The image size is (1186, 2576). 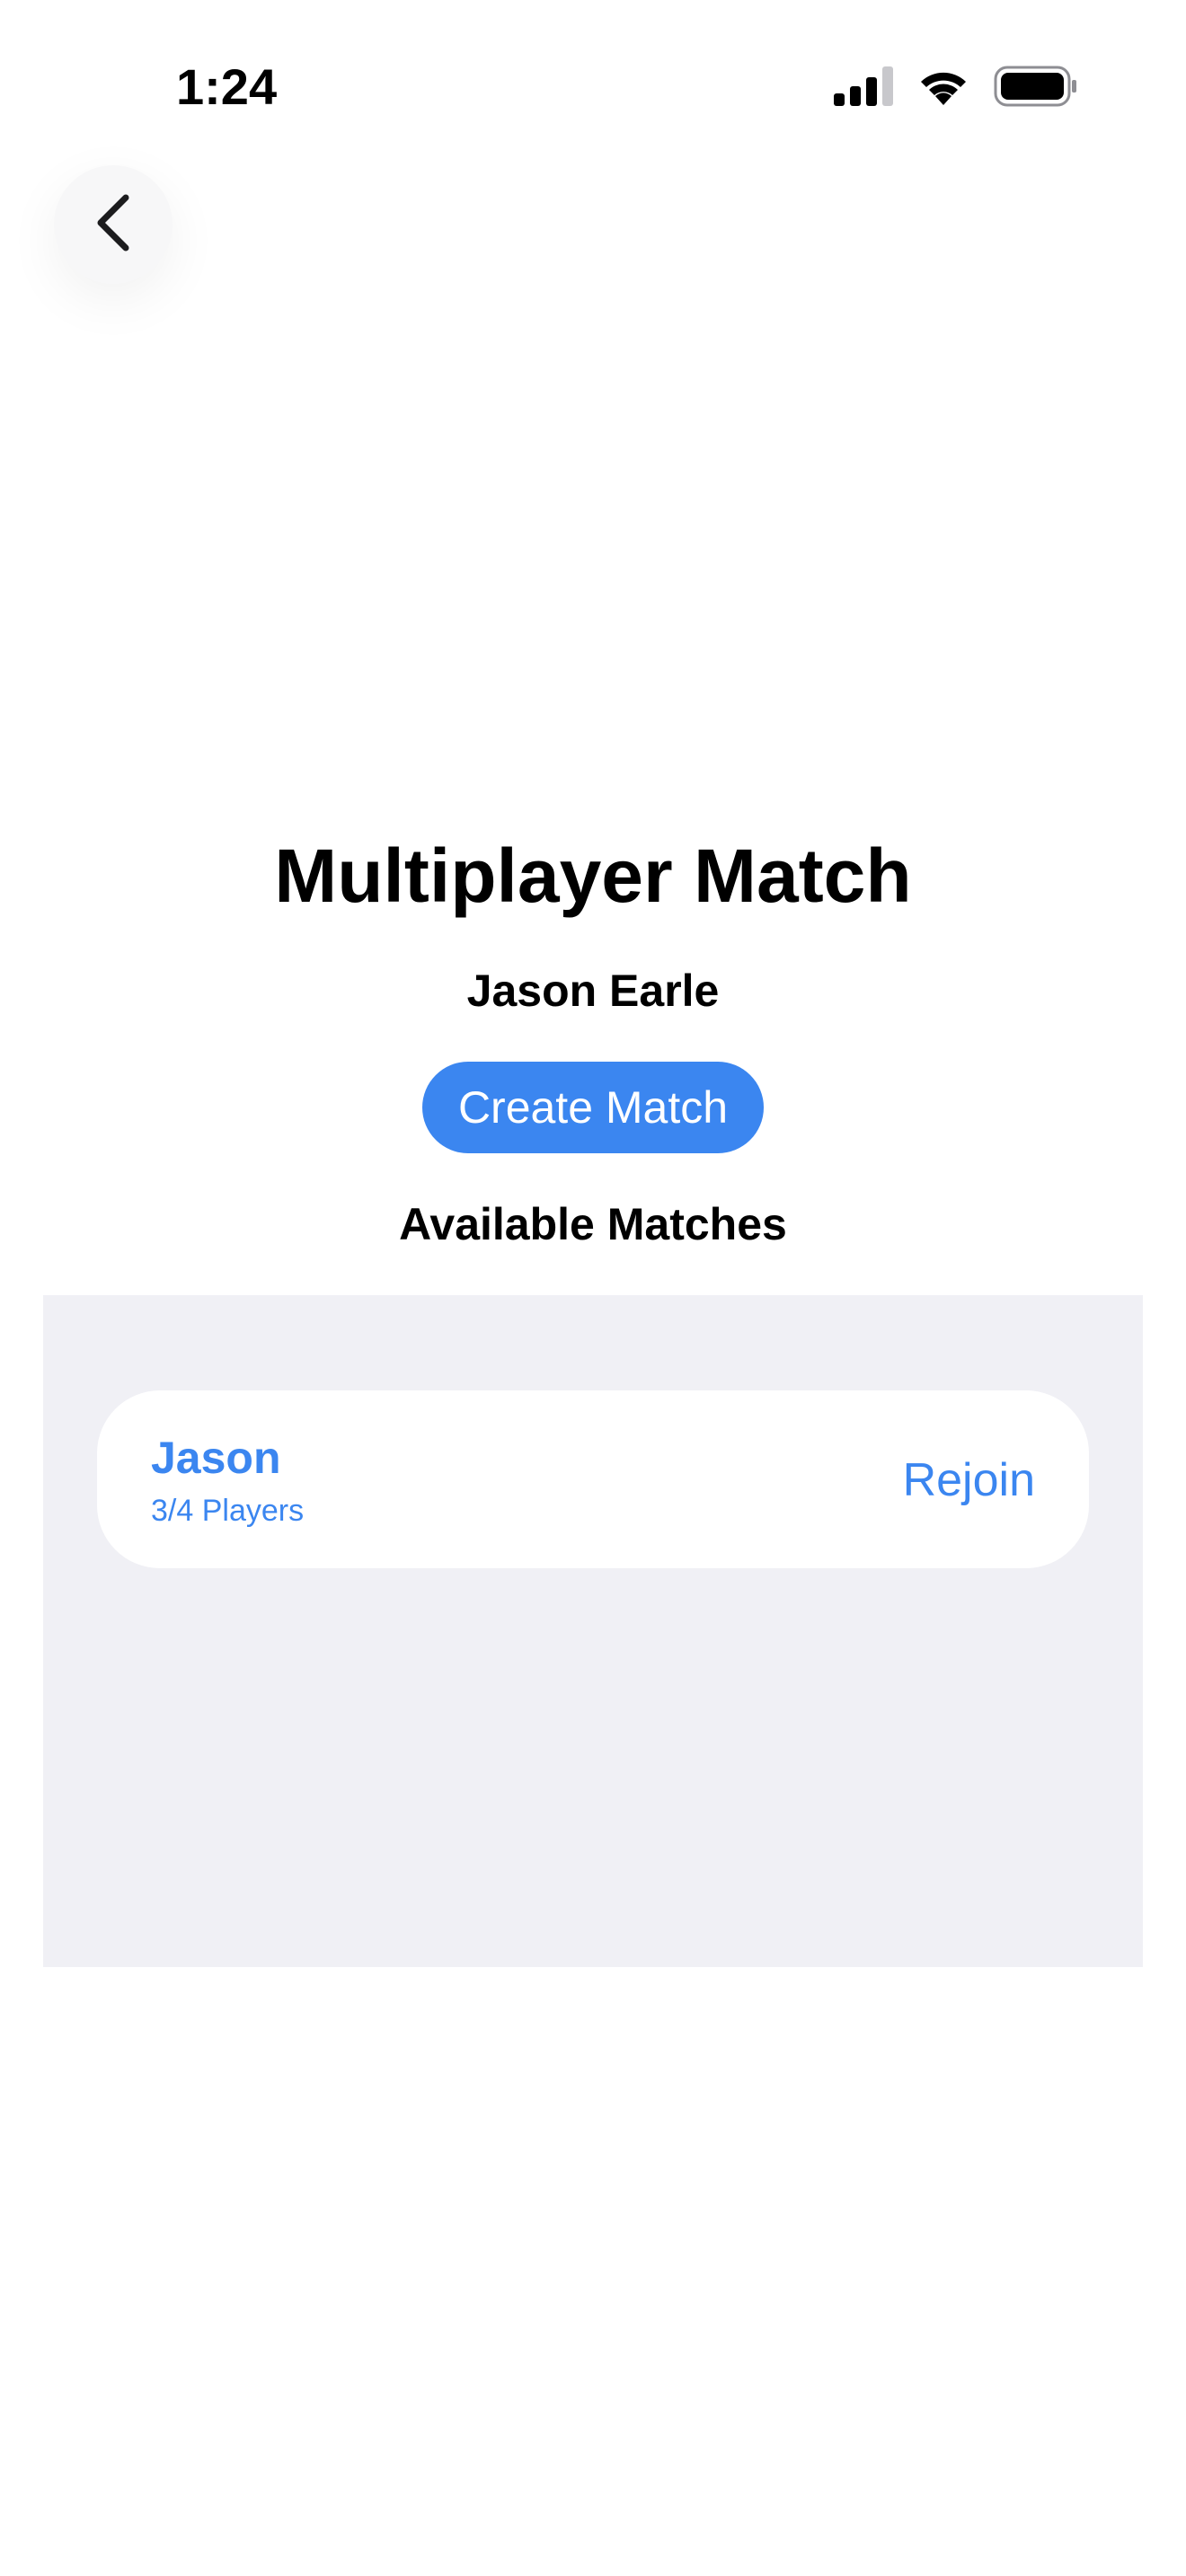 What do you see at coordinates (943, 86) in the screenshot?
I see `wifi-icon` at bounding box center [943, 86].